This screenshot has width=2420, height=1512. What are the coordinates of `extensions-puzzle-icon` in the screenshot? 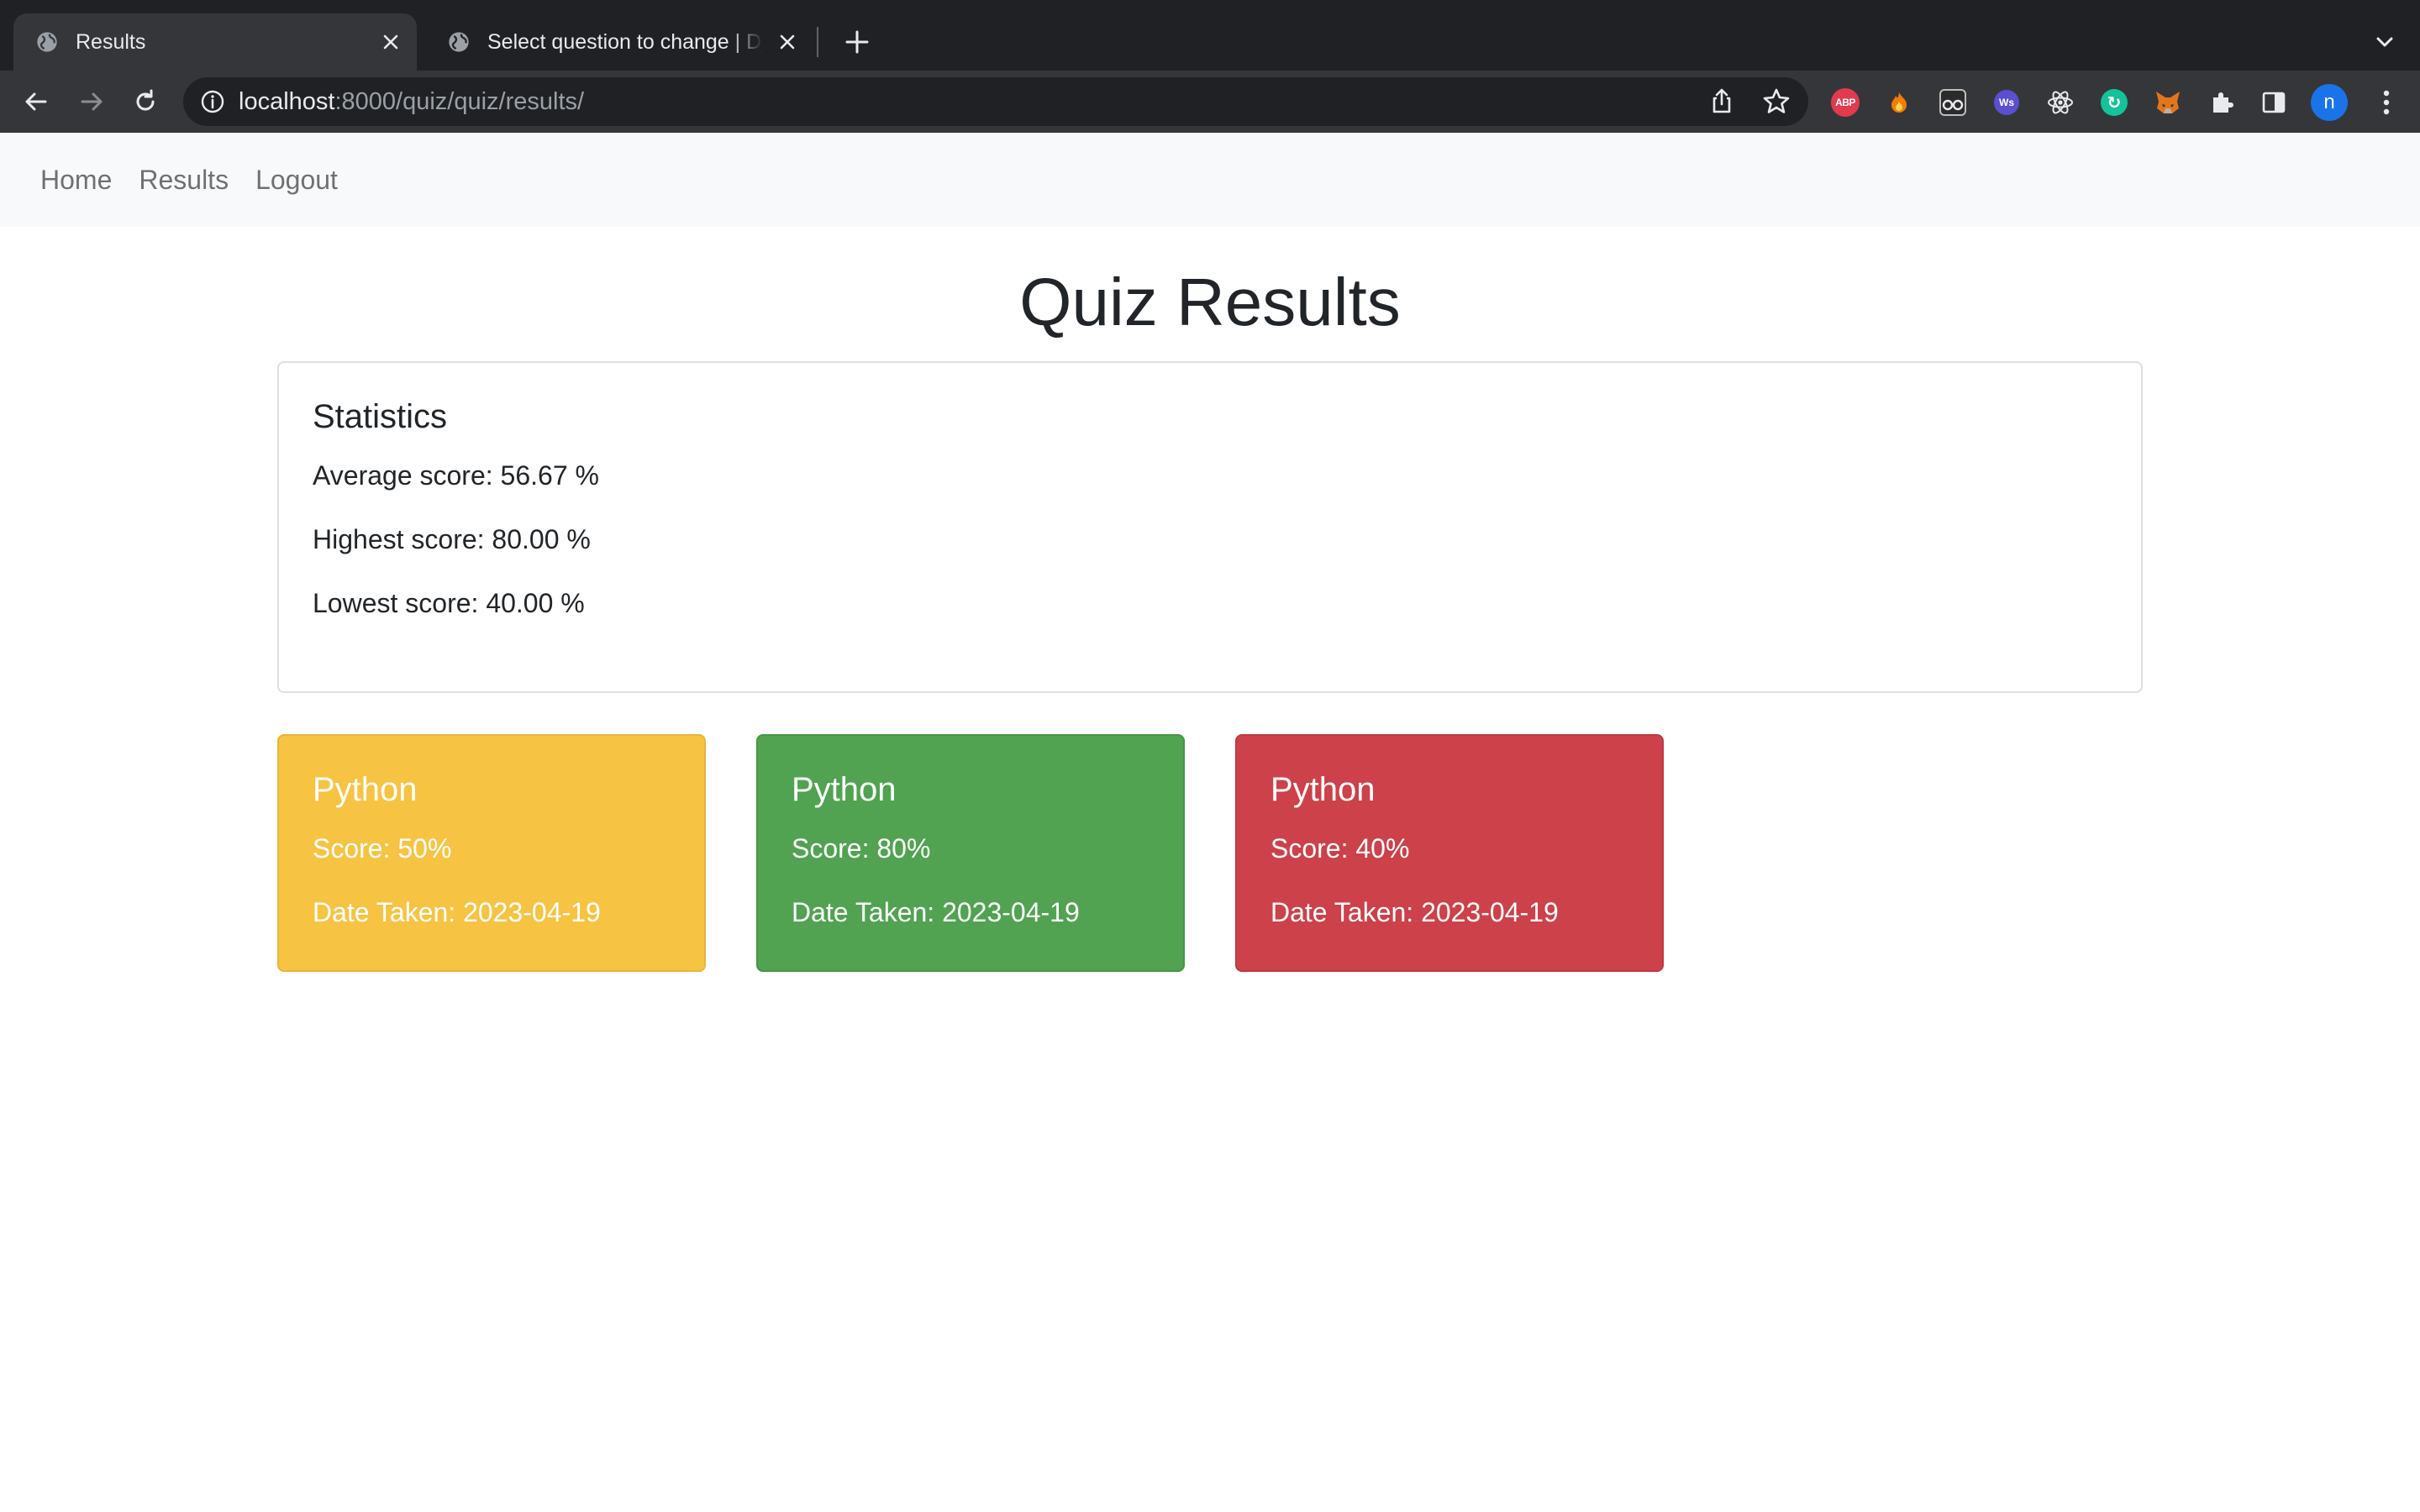 It's located at (2222, 102).